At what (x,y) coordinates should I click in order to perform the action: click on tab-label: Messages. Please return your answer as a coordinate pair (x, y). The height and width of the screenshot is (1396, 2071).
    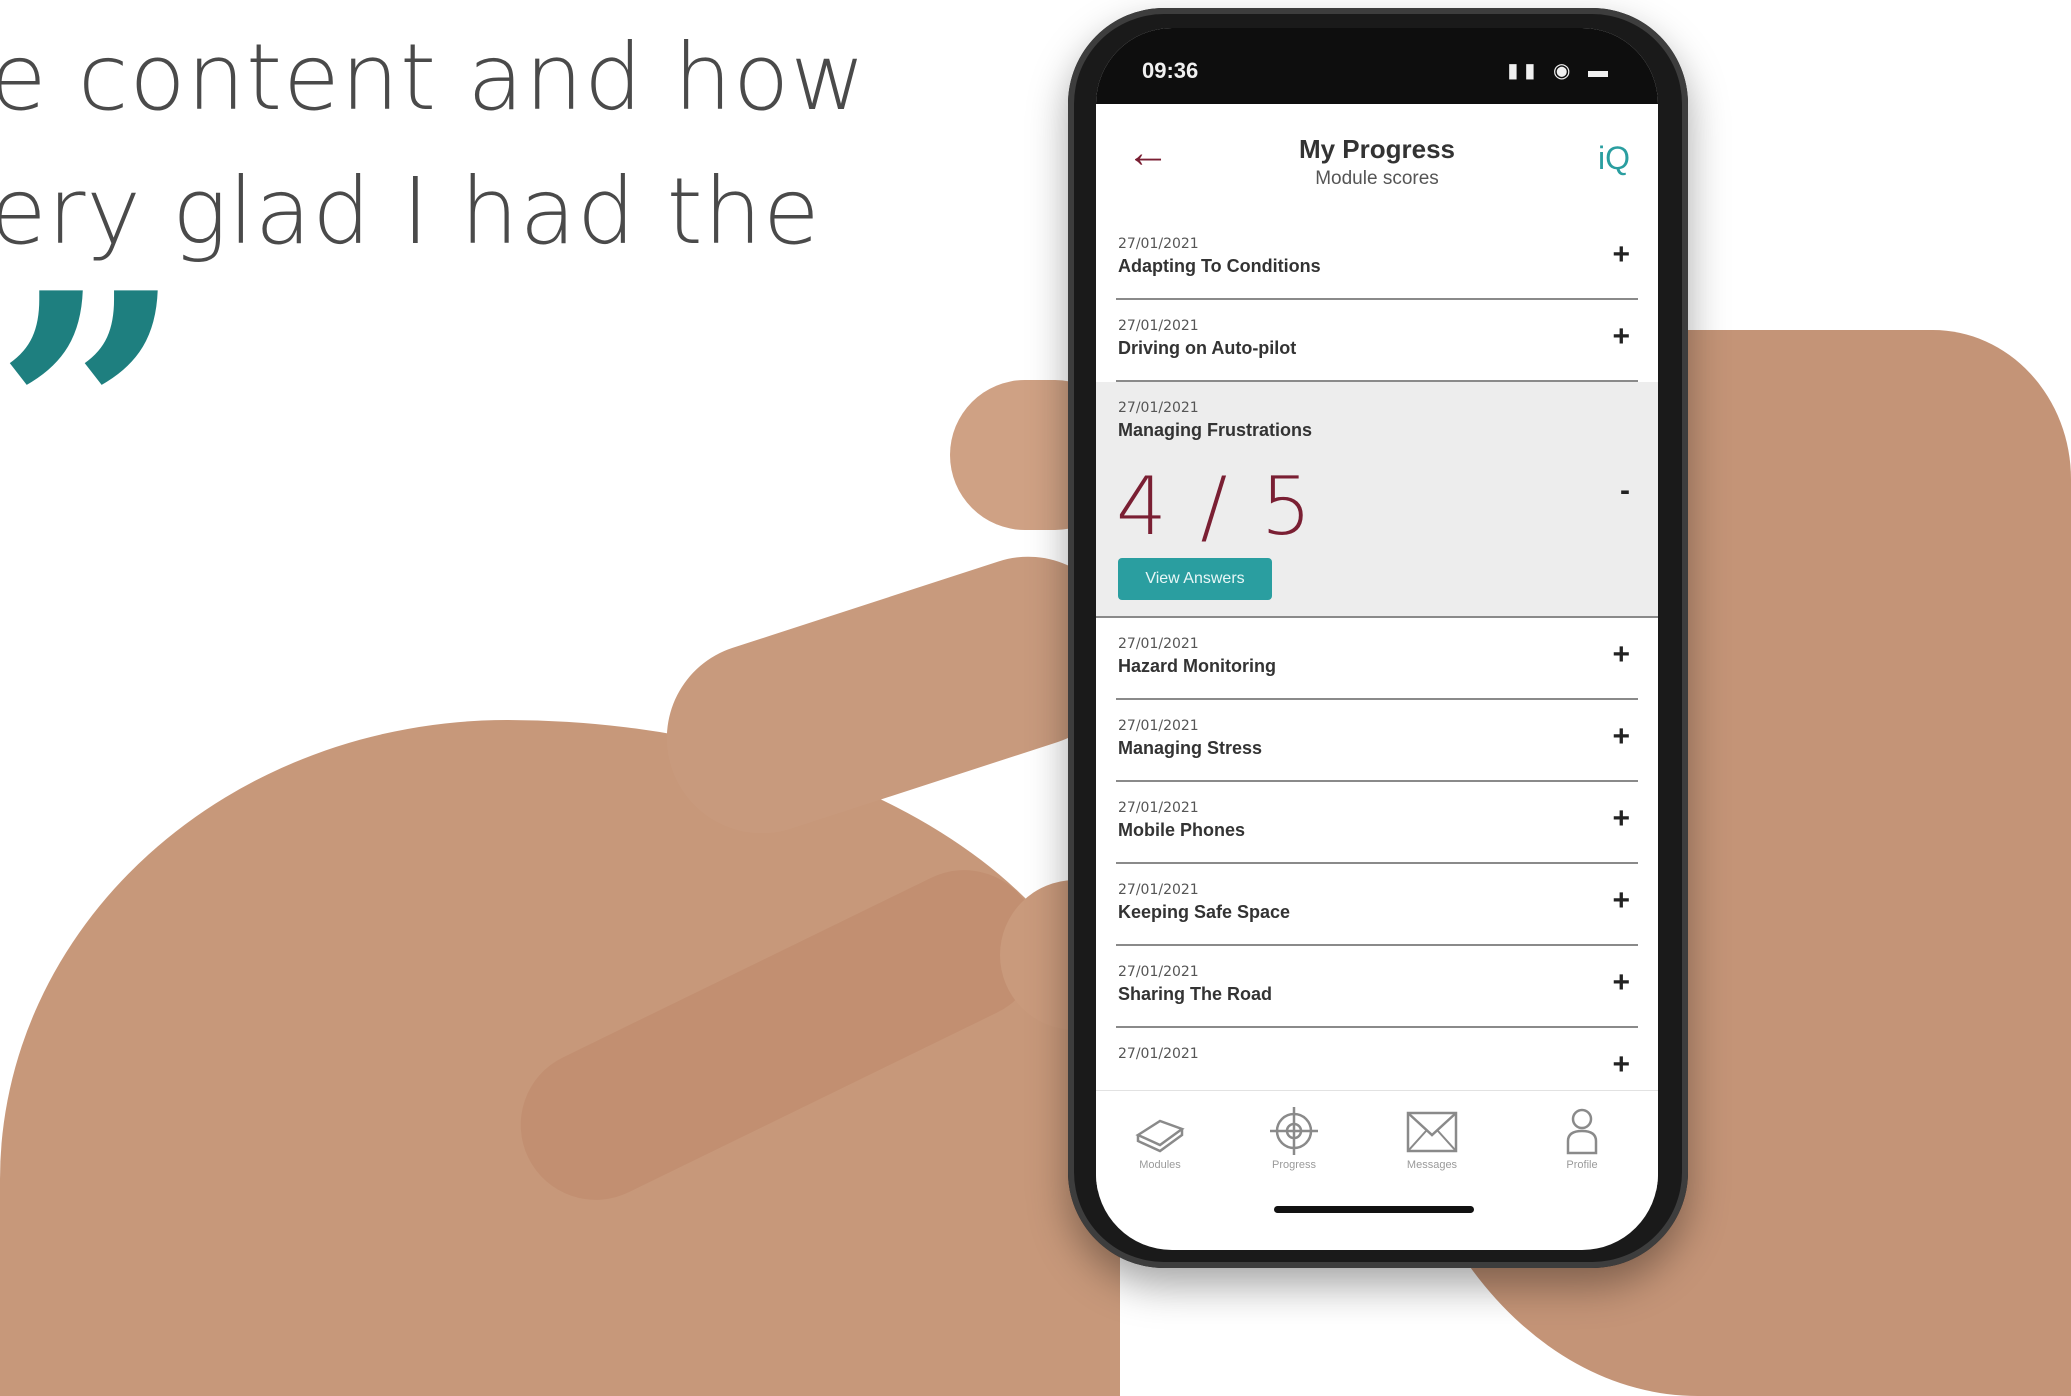
    Looking at the image, I should click on (1432, 1165).